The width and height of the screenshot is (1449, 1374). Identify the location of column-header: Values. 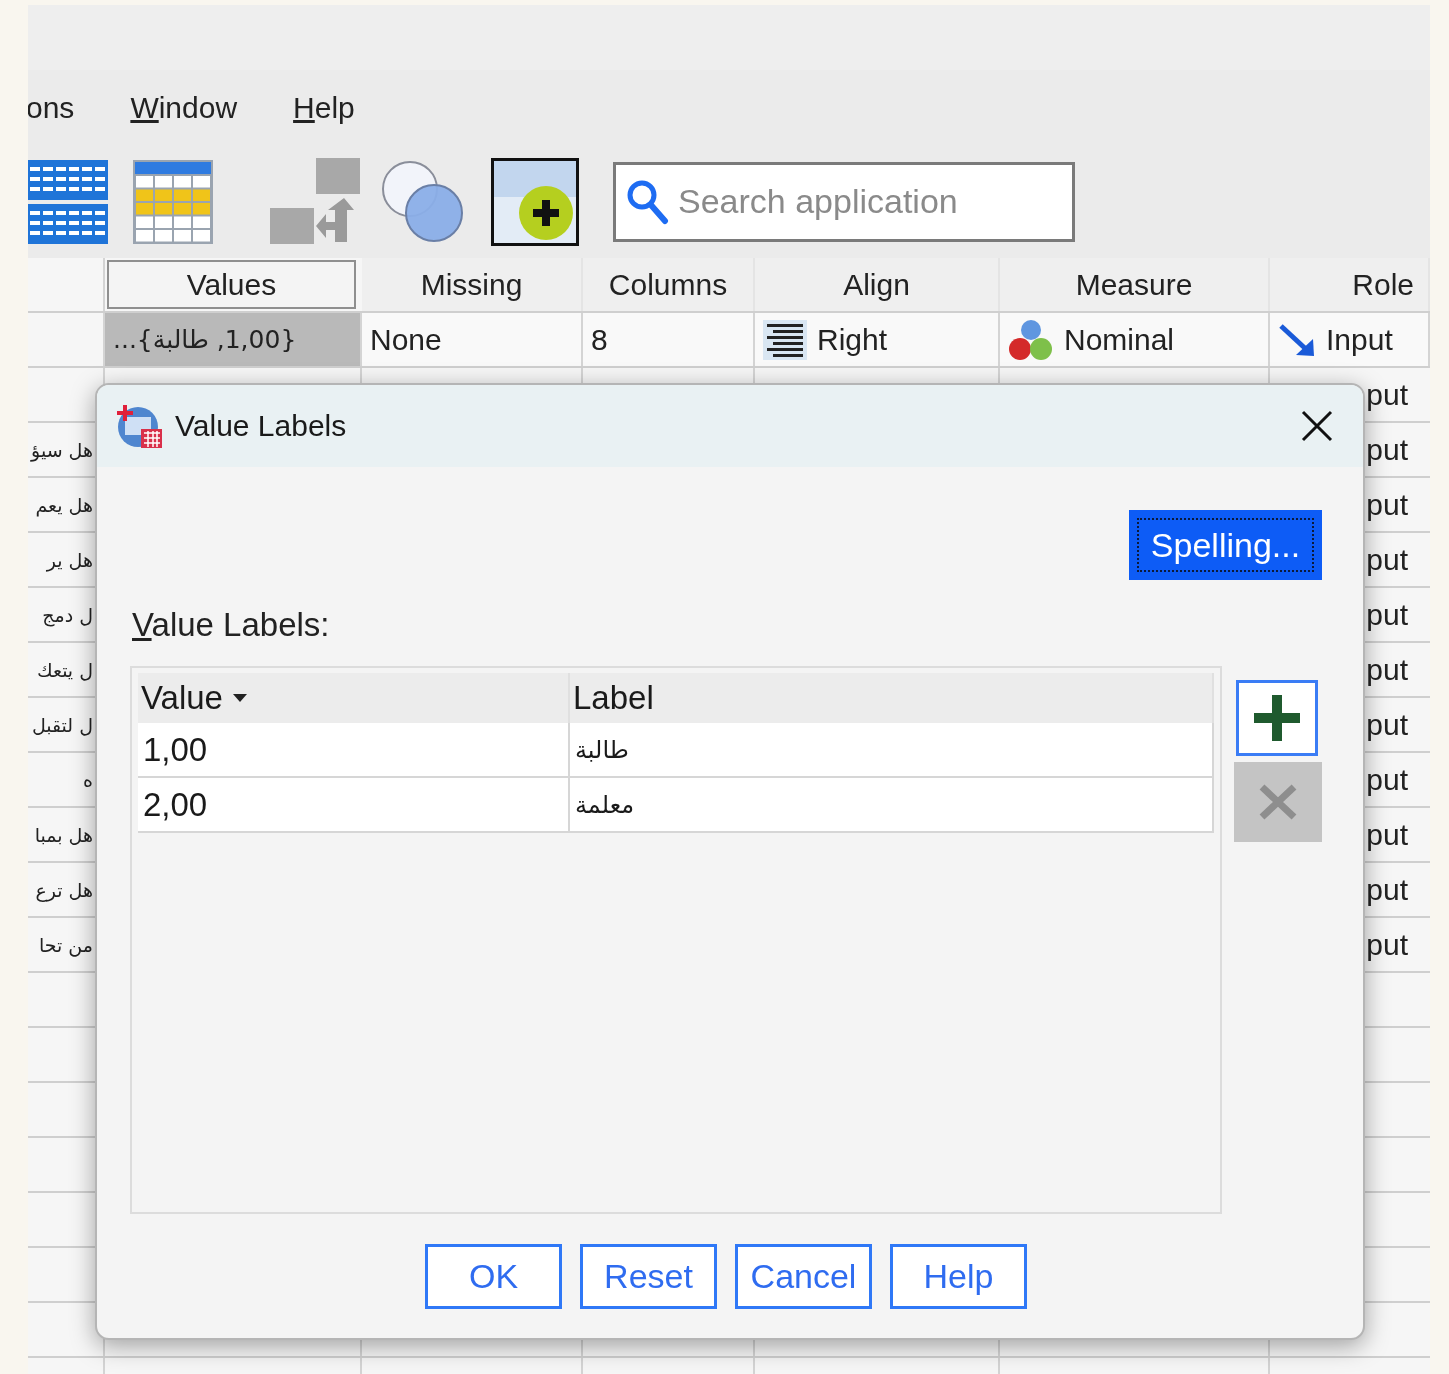
(231, 284).